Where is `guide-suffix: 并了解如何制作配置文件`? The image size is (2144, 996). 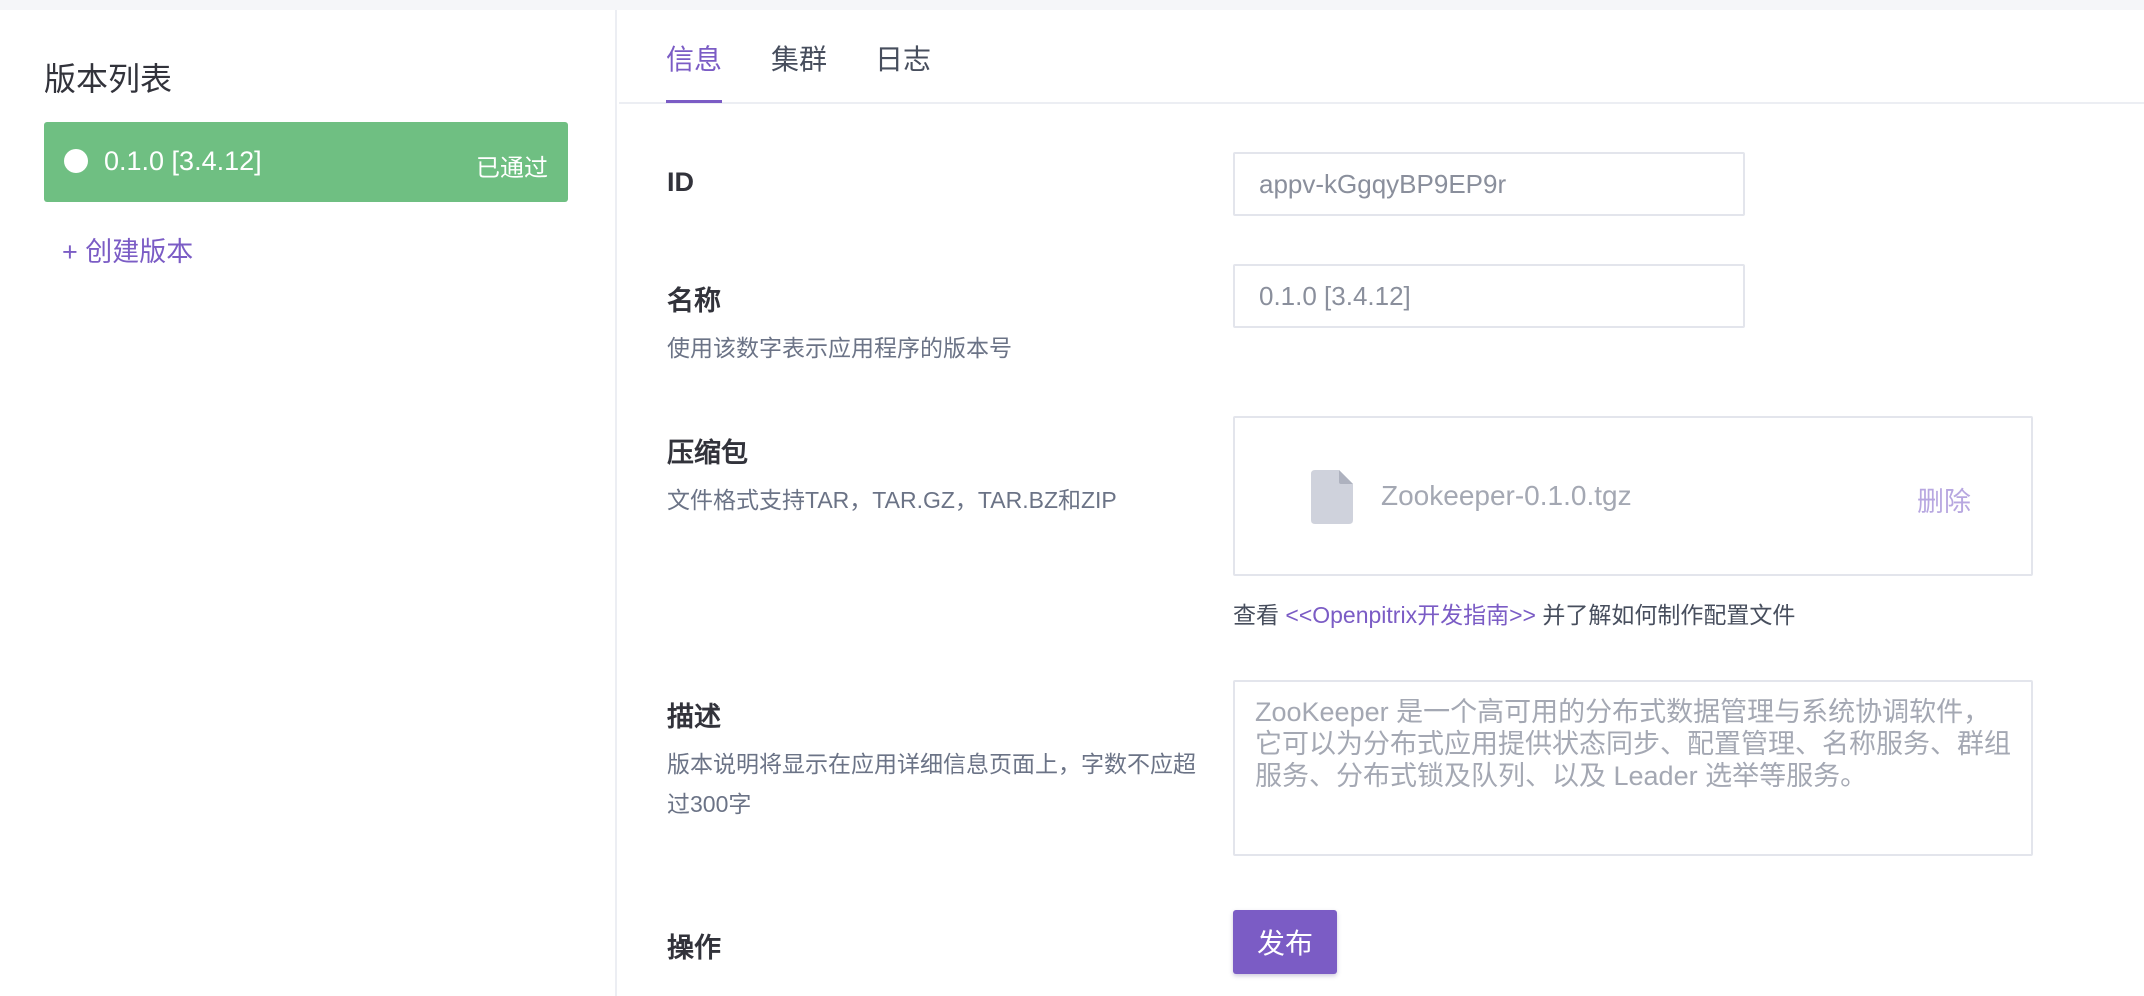 guide-suffix: 并了解如何制作配置文件 is located at coordinates (1669, 615).